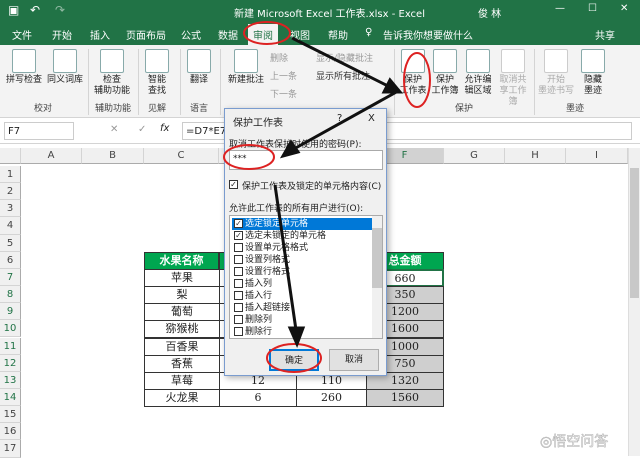  What do you see at coordinates (294, 358) in the screenshot?
I see `highlight-ok` at bounding box center [294, 358].